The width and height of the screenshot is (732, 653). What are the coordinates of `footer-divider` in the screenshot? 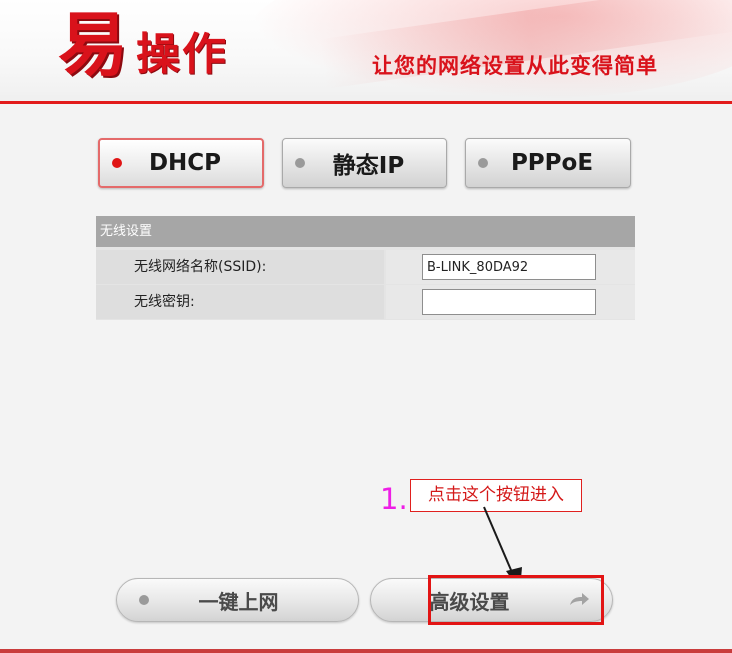 It's located at (366, 651).